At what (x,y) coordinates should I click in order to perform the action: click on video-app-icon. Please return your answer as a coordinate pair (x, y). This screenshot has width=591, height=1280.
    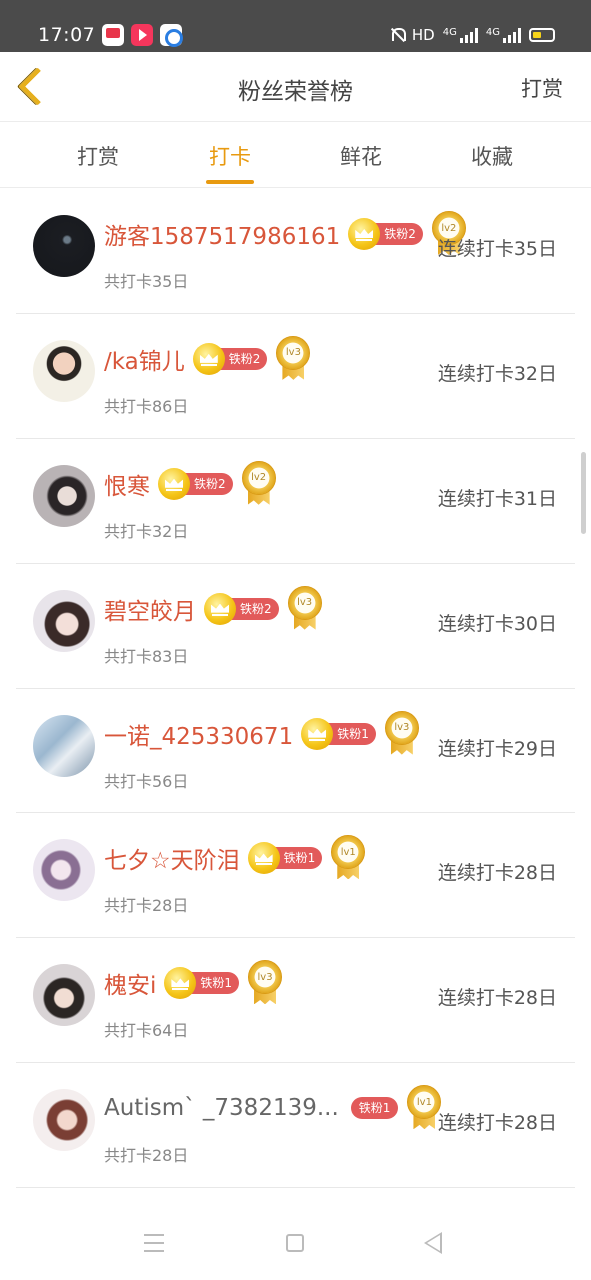
    Looking at the image, I should click on (113, 35).